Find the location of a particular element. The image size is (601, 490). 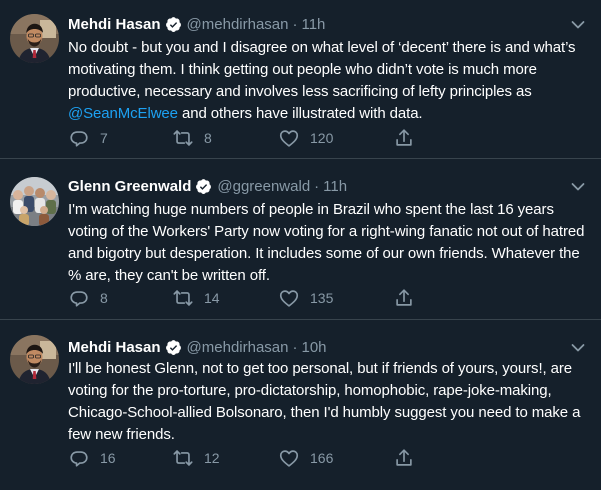

author-handle: @ggreenwald is located at coordinates (263, 186).